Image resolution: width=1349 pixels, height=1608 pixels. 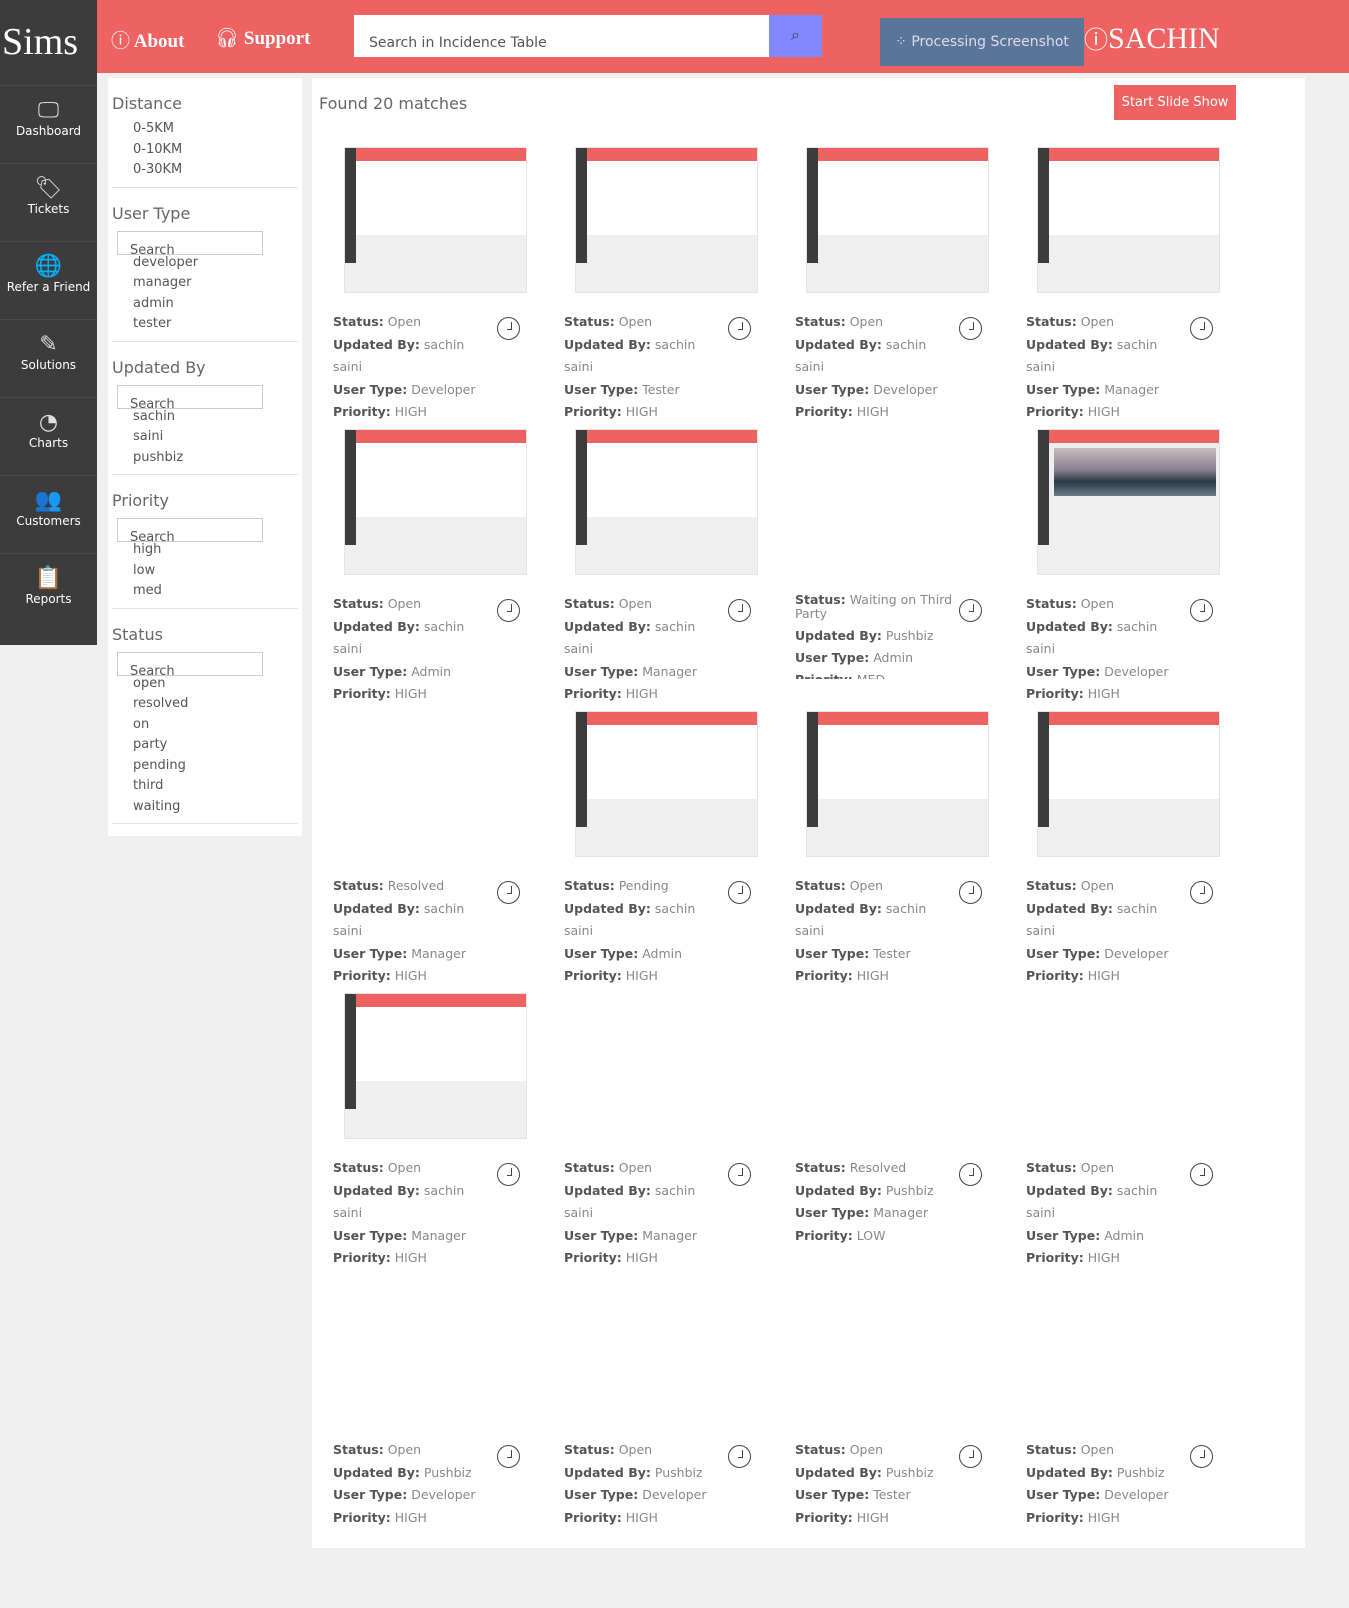 I want to click on field-value: HIGH, so click(x=641, y=411).